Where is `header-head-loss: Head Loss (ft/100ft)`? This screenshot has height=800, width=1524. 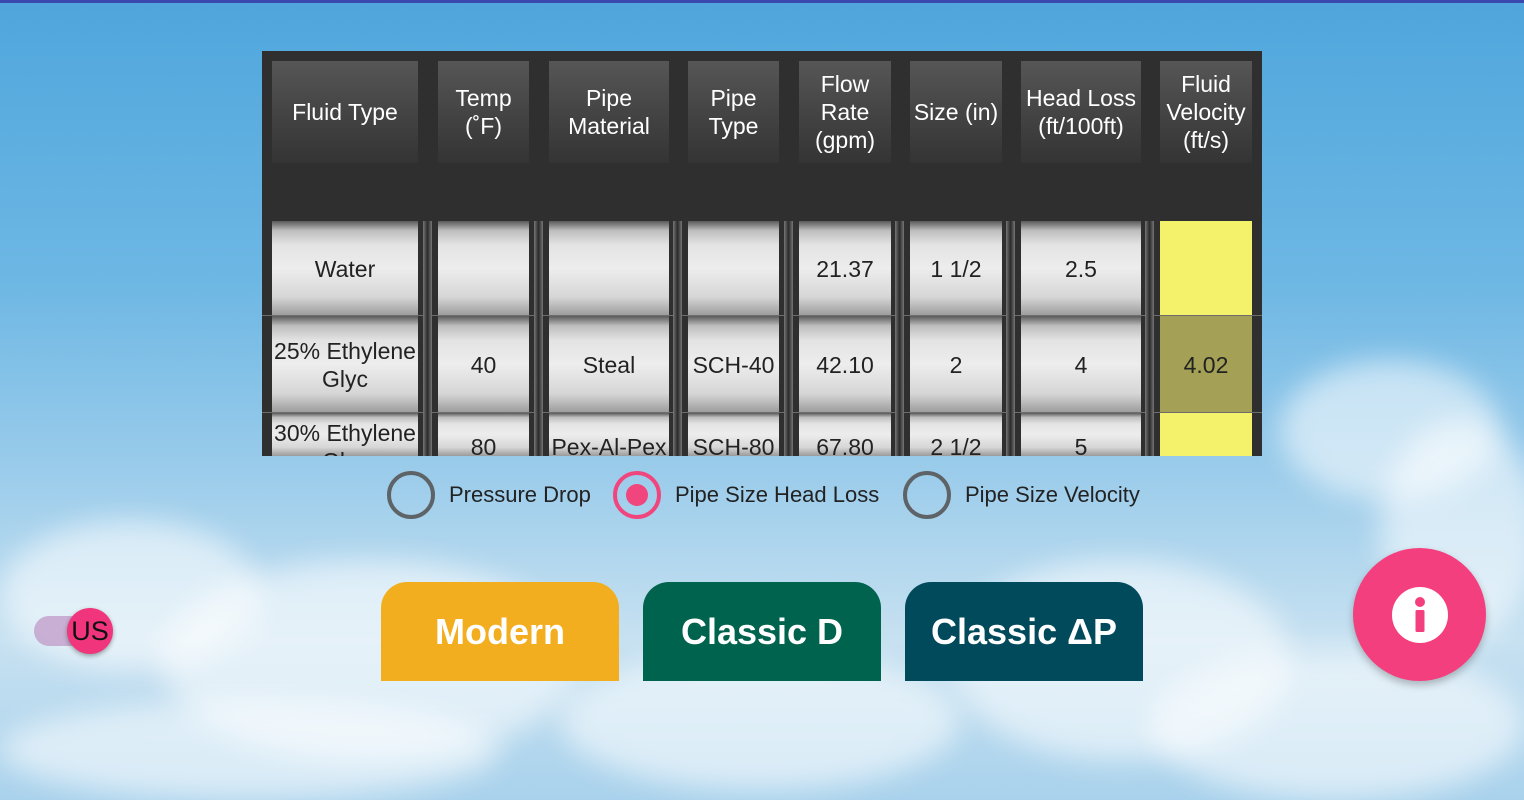 header-head-loss: Head Loss (ft/100ft) is located at coordinates (1081, 112).